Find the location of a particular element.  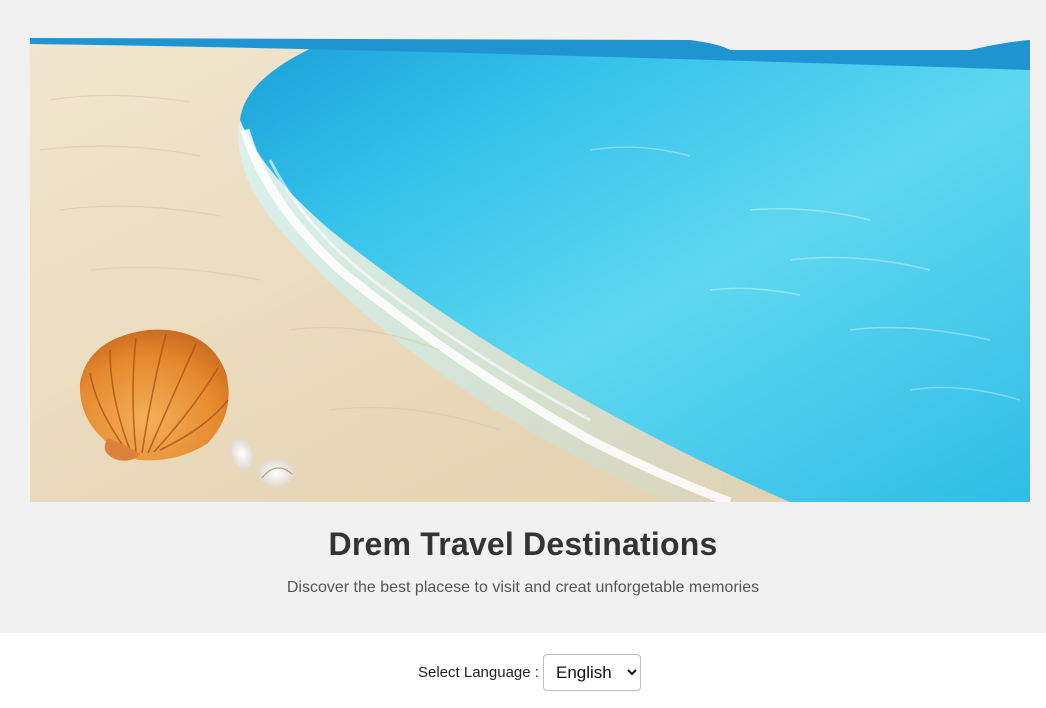

language-select: English is located at coordinates (592, 672).